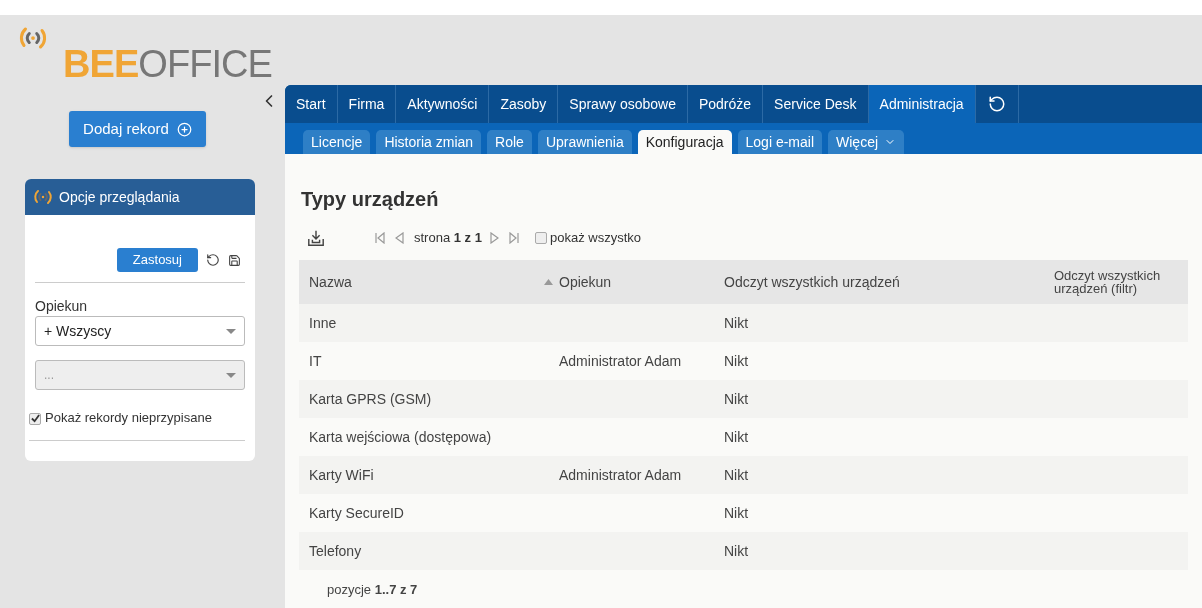  I want to click on filter-label: Opiekun, so click(62, 306).